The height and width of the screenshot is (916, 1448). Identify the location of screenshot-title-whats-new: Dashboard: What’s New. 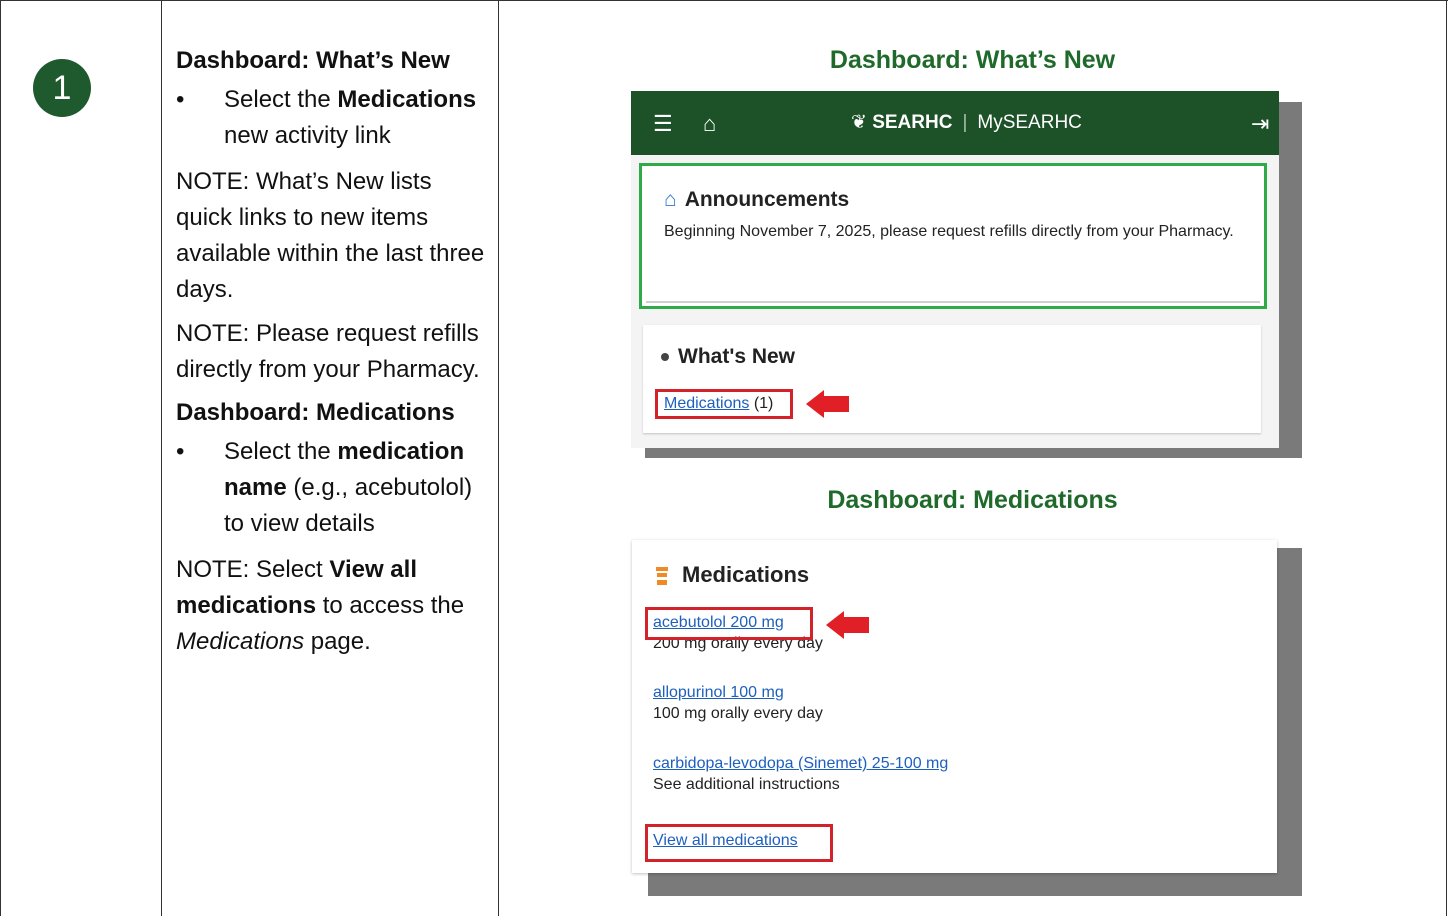
(972, 60).